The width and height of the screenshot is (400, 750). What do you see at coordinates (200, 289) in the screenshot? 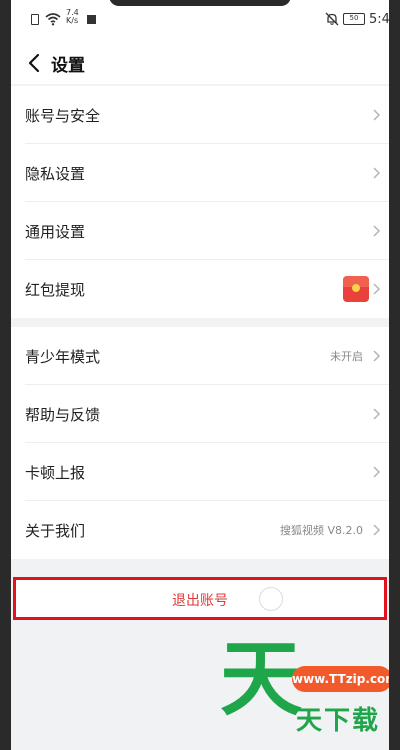
I see `settings-row-red-packet-withdraw: 红包提现` at bounding box center [200, 289].